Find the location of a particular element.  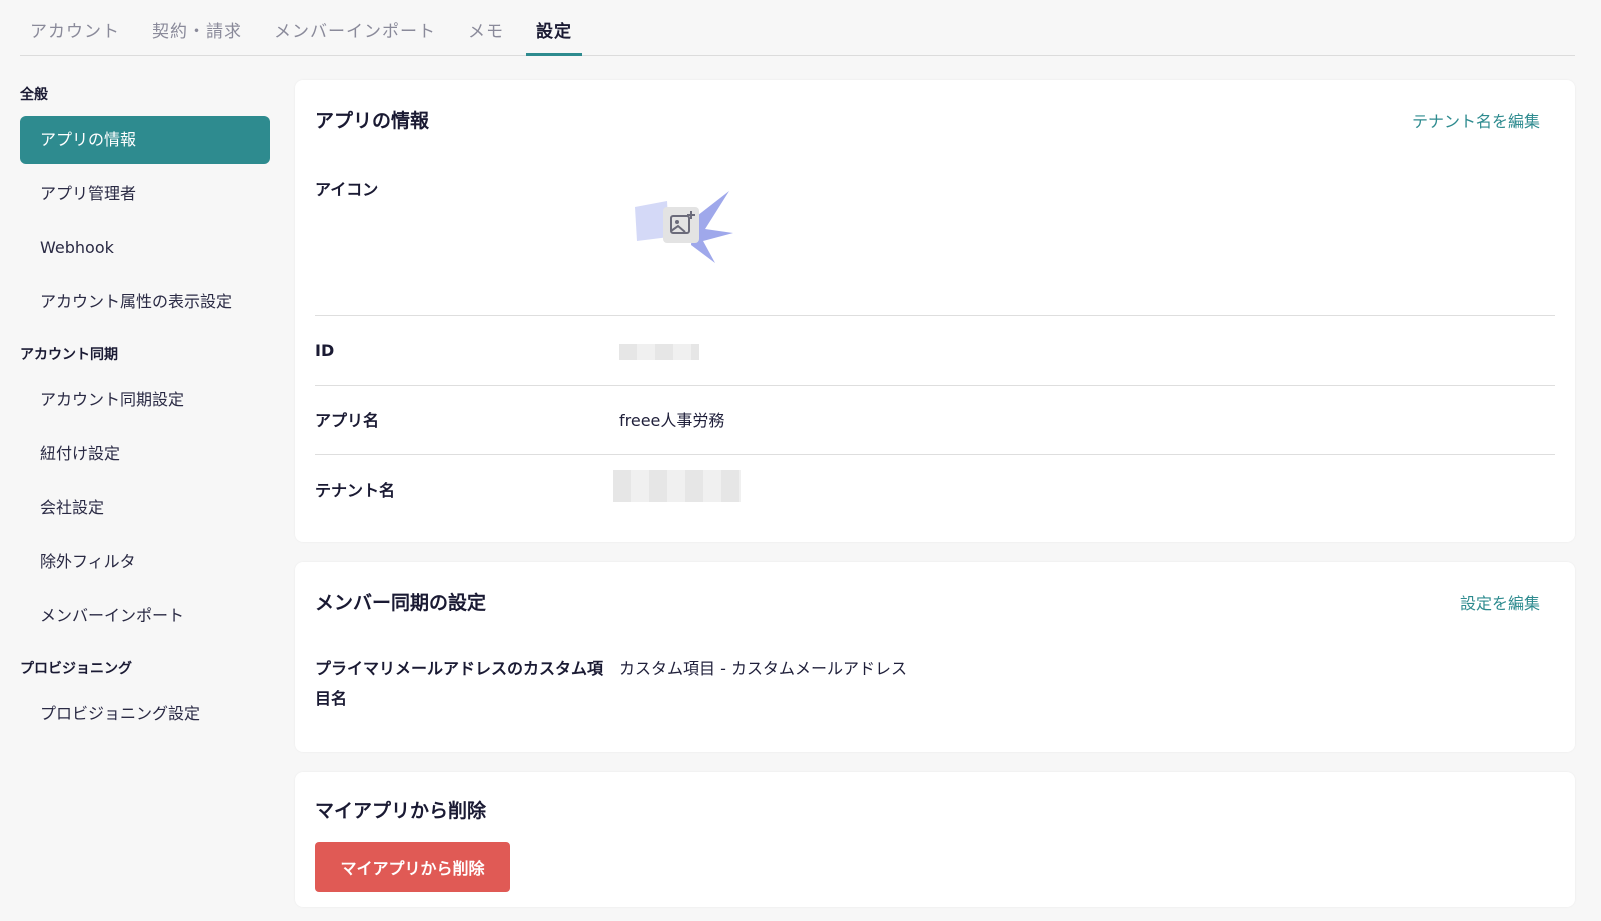

sidebar-item-exclusion-filter: 除外フィルタ is located at coordinates (145, 562).